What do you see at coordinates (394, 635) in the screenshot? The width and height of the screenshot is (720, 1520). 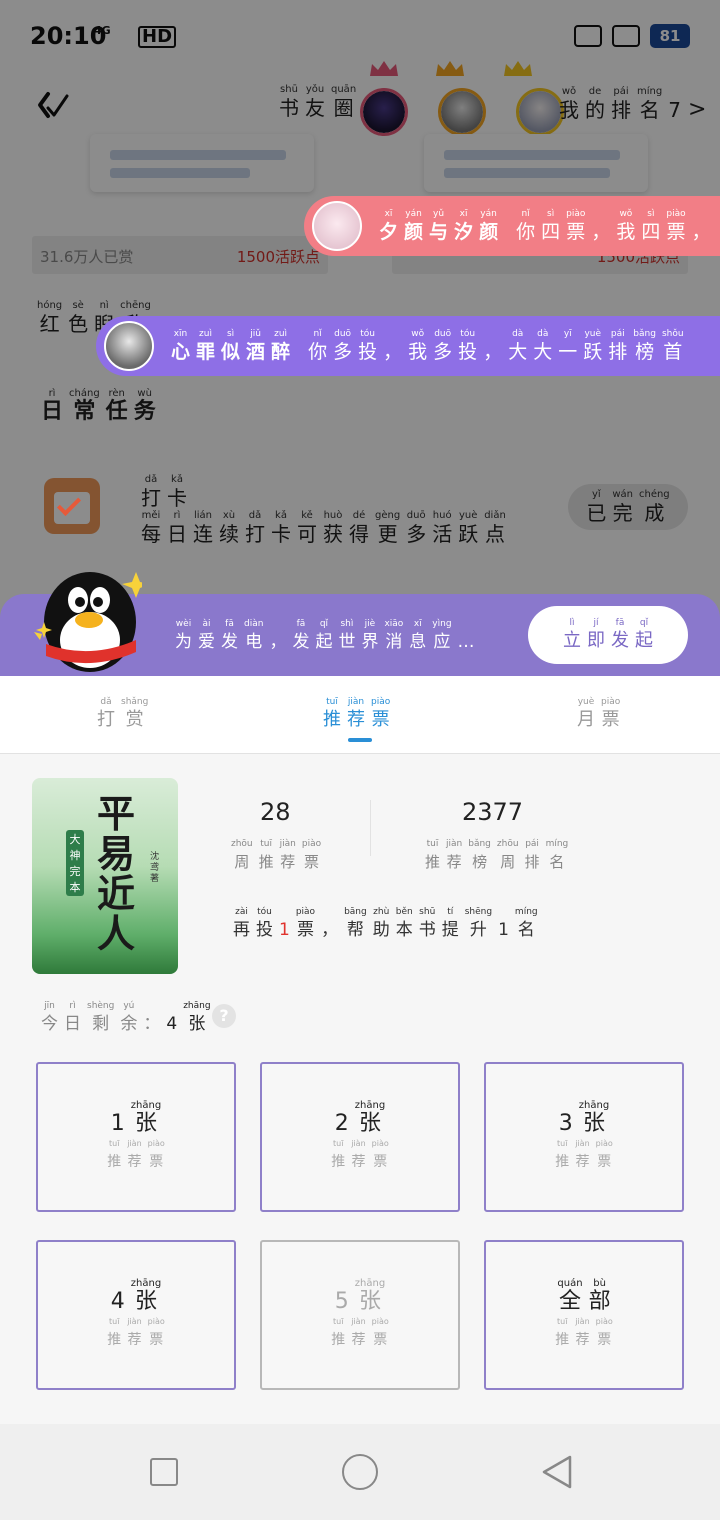 I see `ruby-char: xiāo 消` at bounding box center [394, 635].